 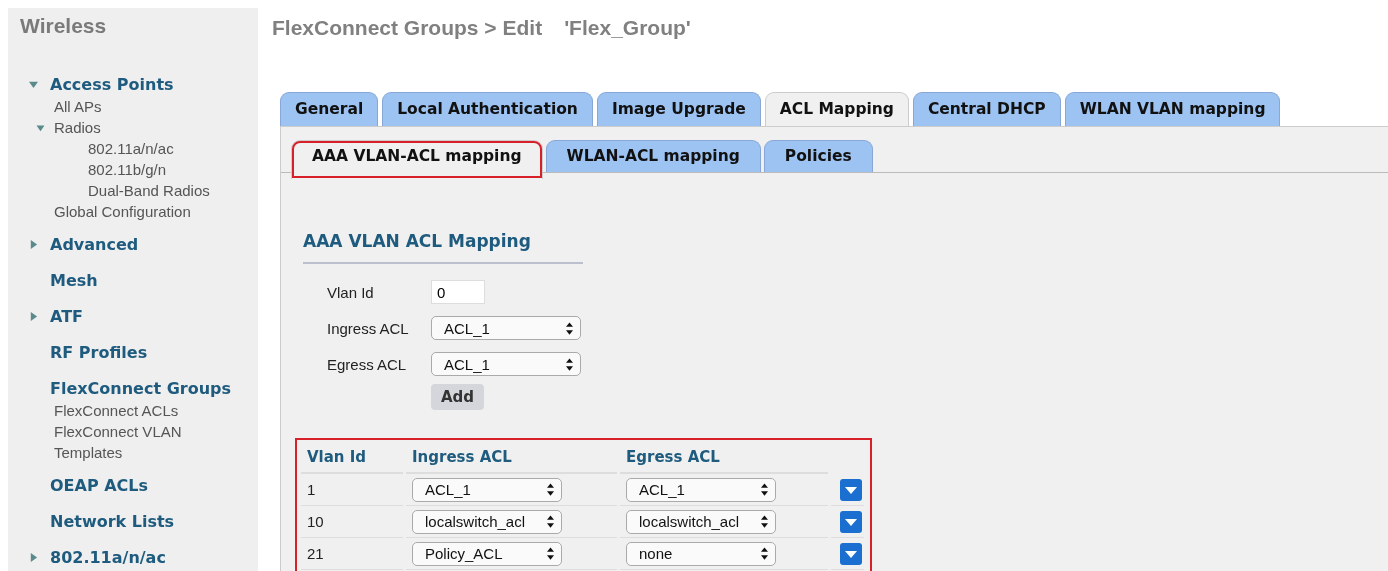 I want to click on subtab: Policies, so click(x=818, y=156).